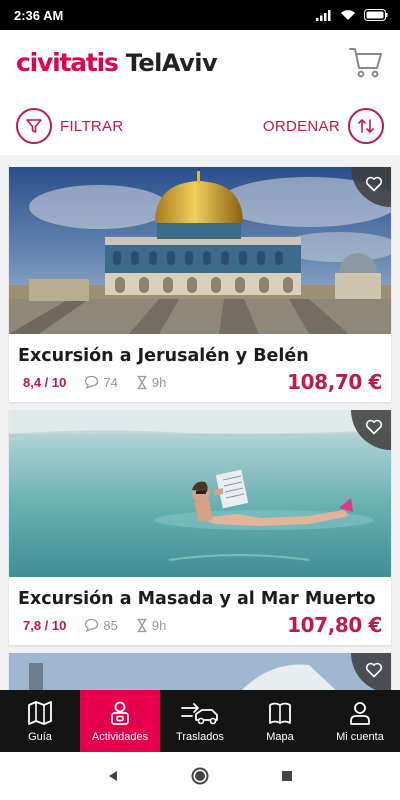 Image resolution: width=400 pixels, height=800 pixels. I want to click on sort-icon, so click(366, 126).